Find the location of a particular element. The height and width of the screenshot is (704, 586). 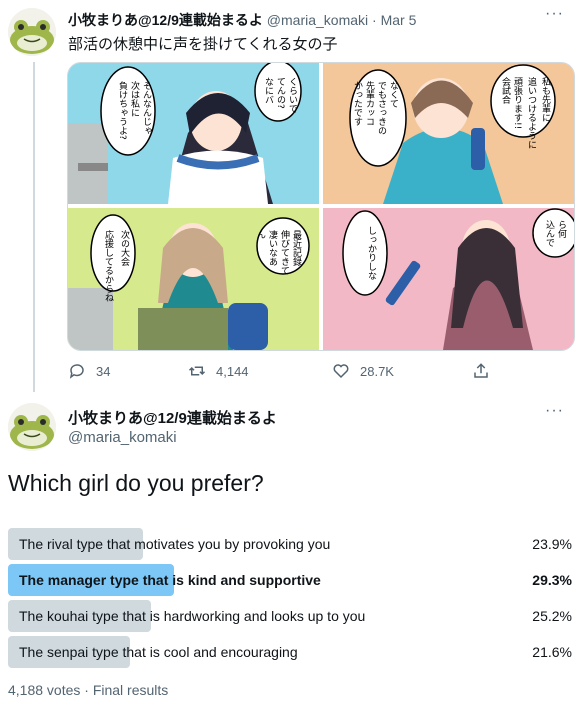

speech-bubble-text: なにバ is located at coordinates (268, 90).